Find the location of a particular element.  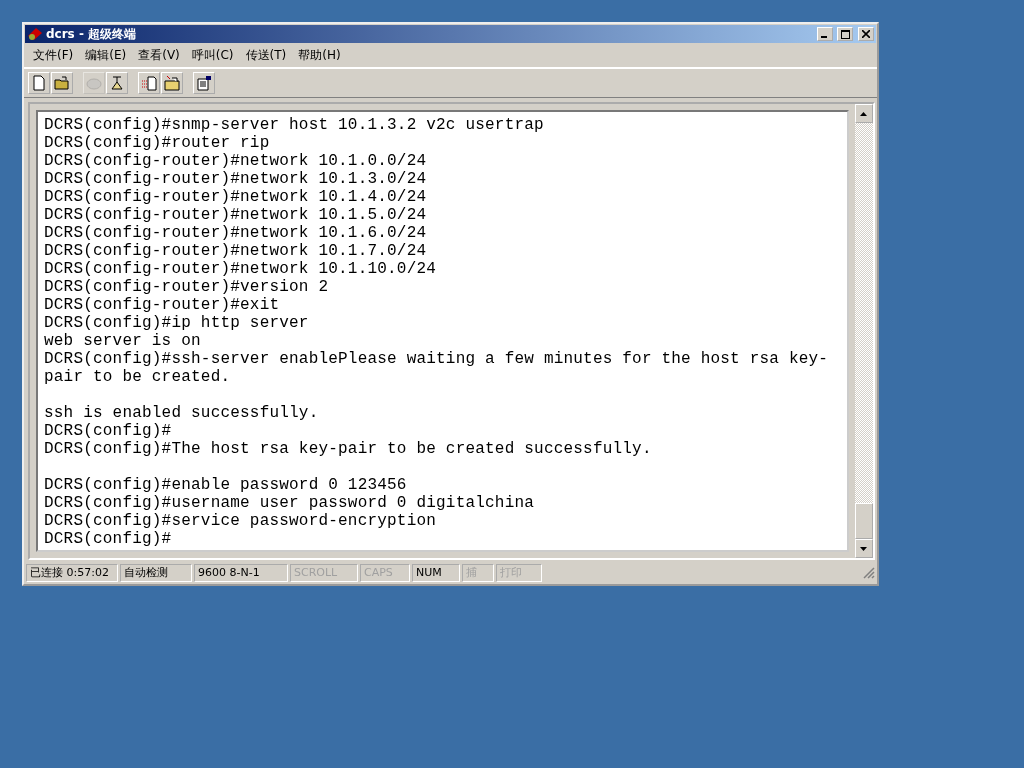

menu-item: 传送(T) is located at coordinates (266, 55).